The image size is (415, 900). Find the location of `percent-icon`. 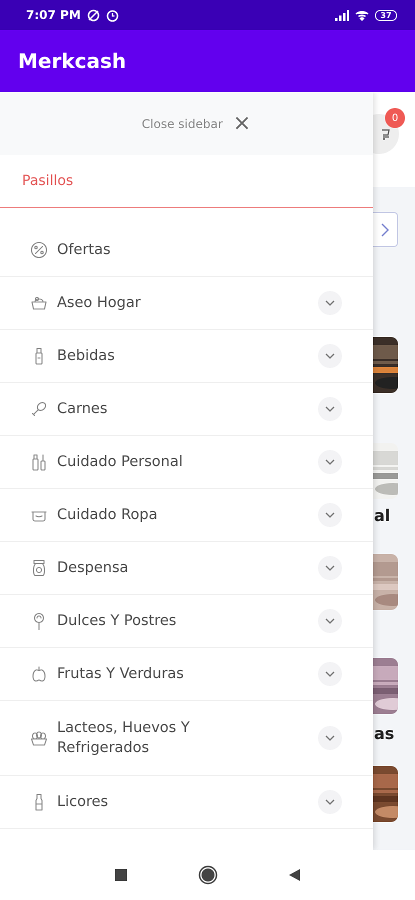

percent-icon is located at coordinates (39, 250).